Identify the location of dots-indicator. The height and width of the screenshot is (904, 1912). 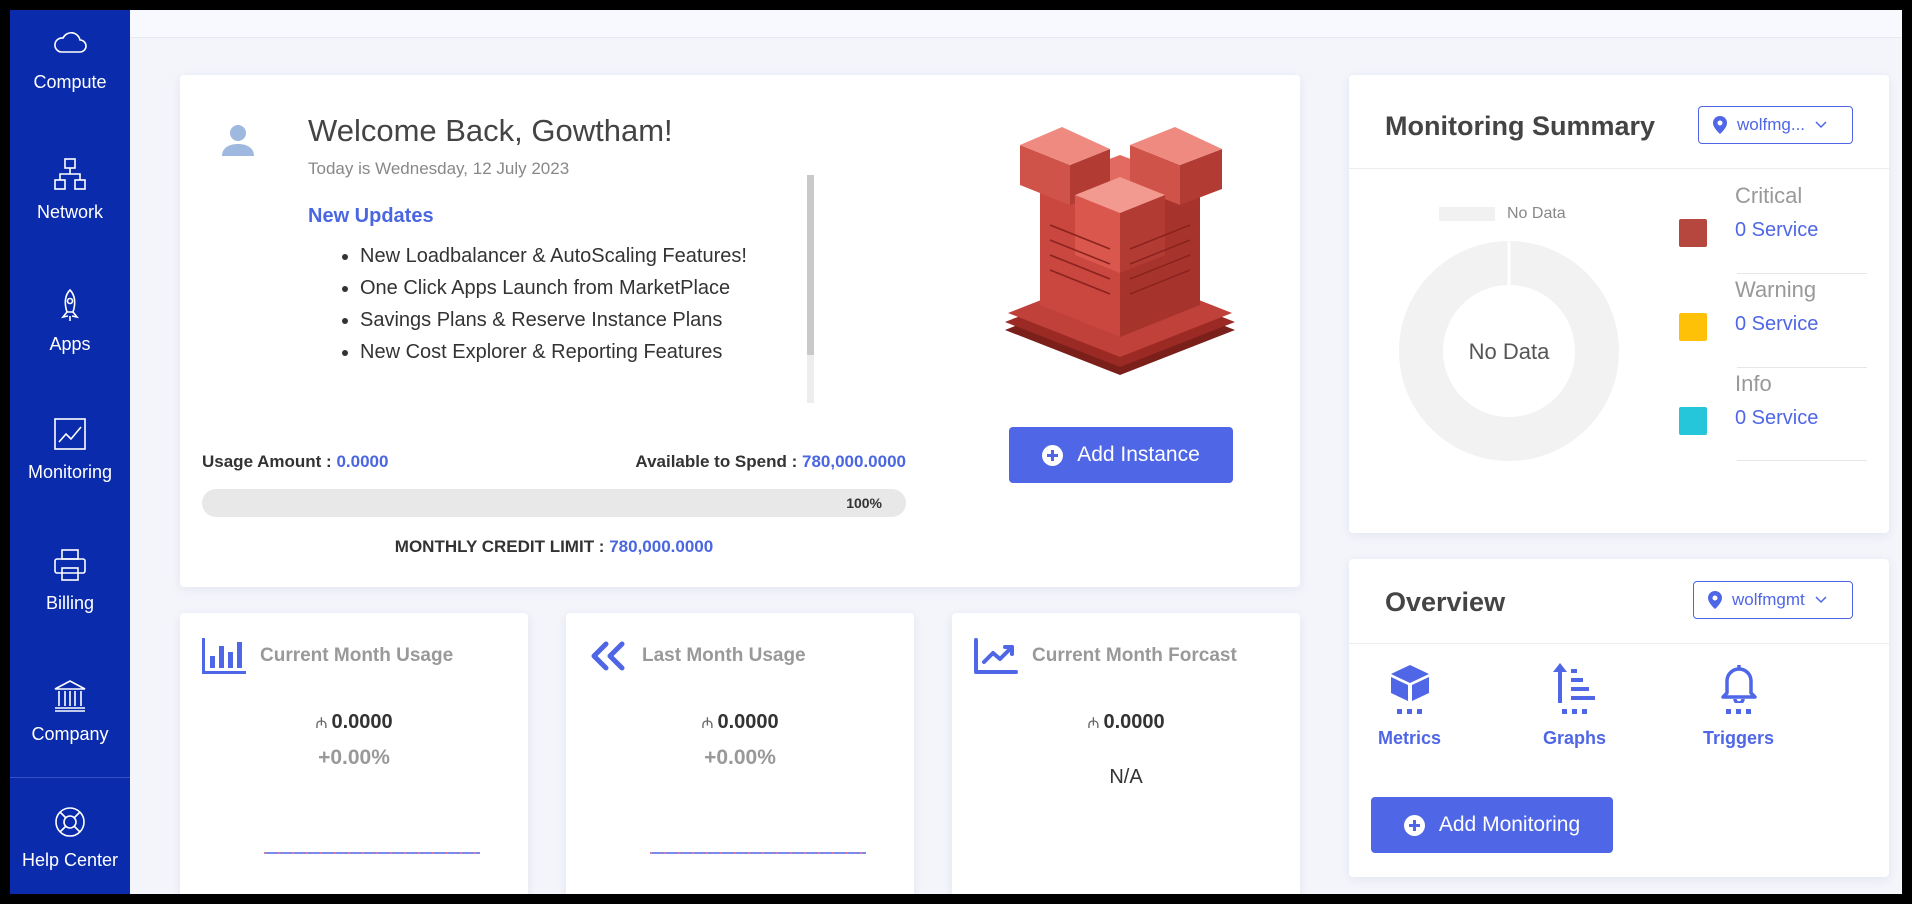
(1575, 711).